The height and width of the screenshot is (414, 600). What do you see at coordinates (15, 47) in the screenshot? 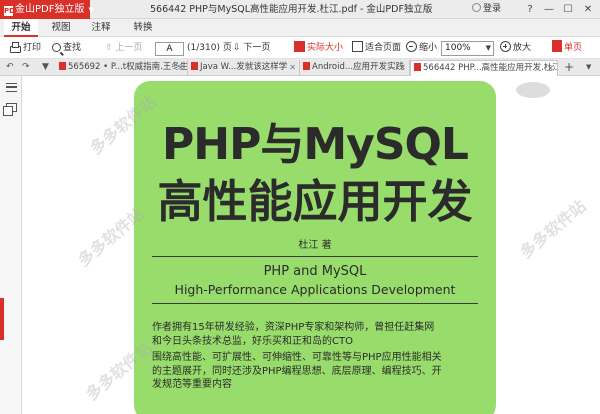
I see `printer-icon` at bounding box center [15, 47].